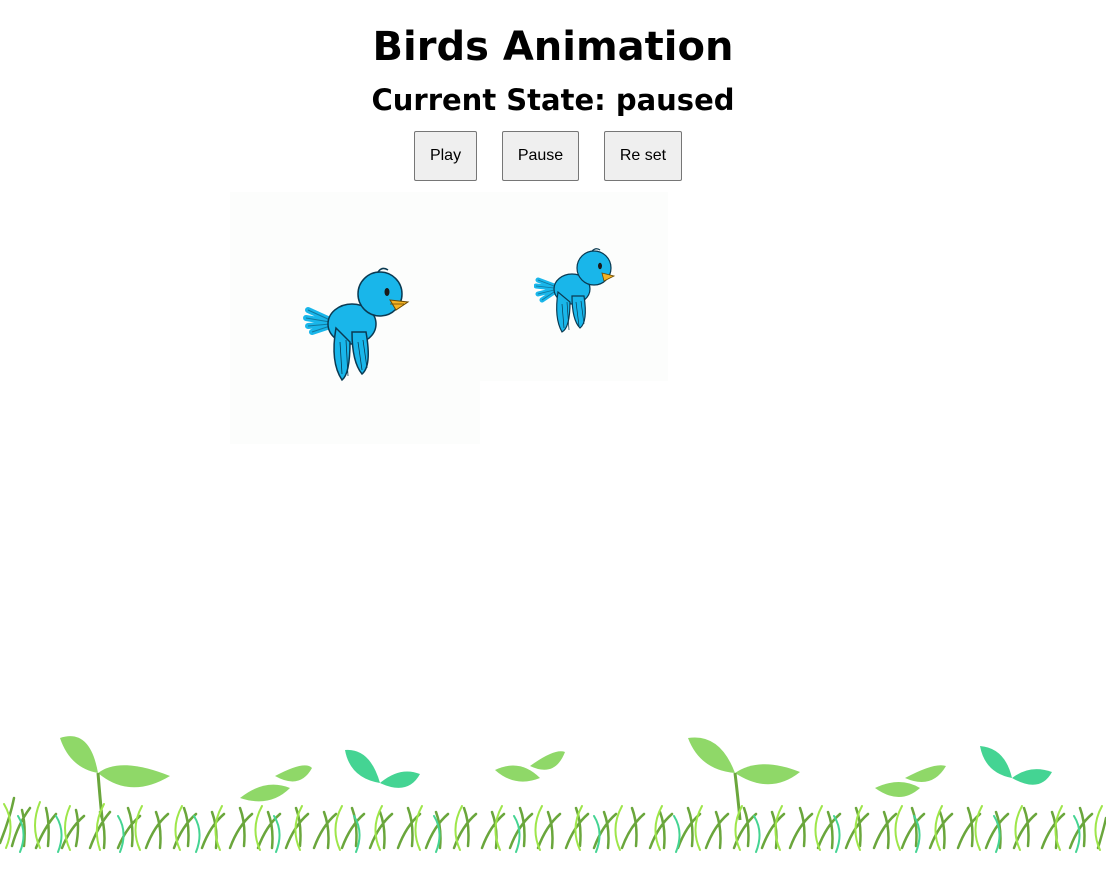 Image resolution: width=1106 pixels, height=878 pixels. Describe the element at coordinates (540, 156) in the screenshot. I see `pause-button: Pause` at that location.